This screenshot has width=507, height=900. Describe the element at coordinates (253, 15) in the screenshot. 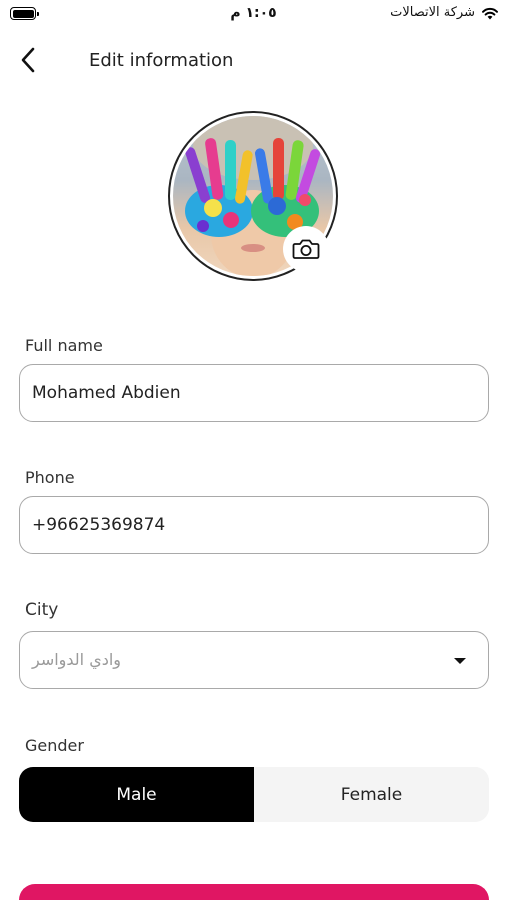

I see `status-bar: ١:٠٥ م شركة الاتصالات` at that location.